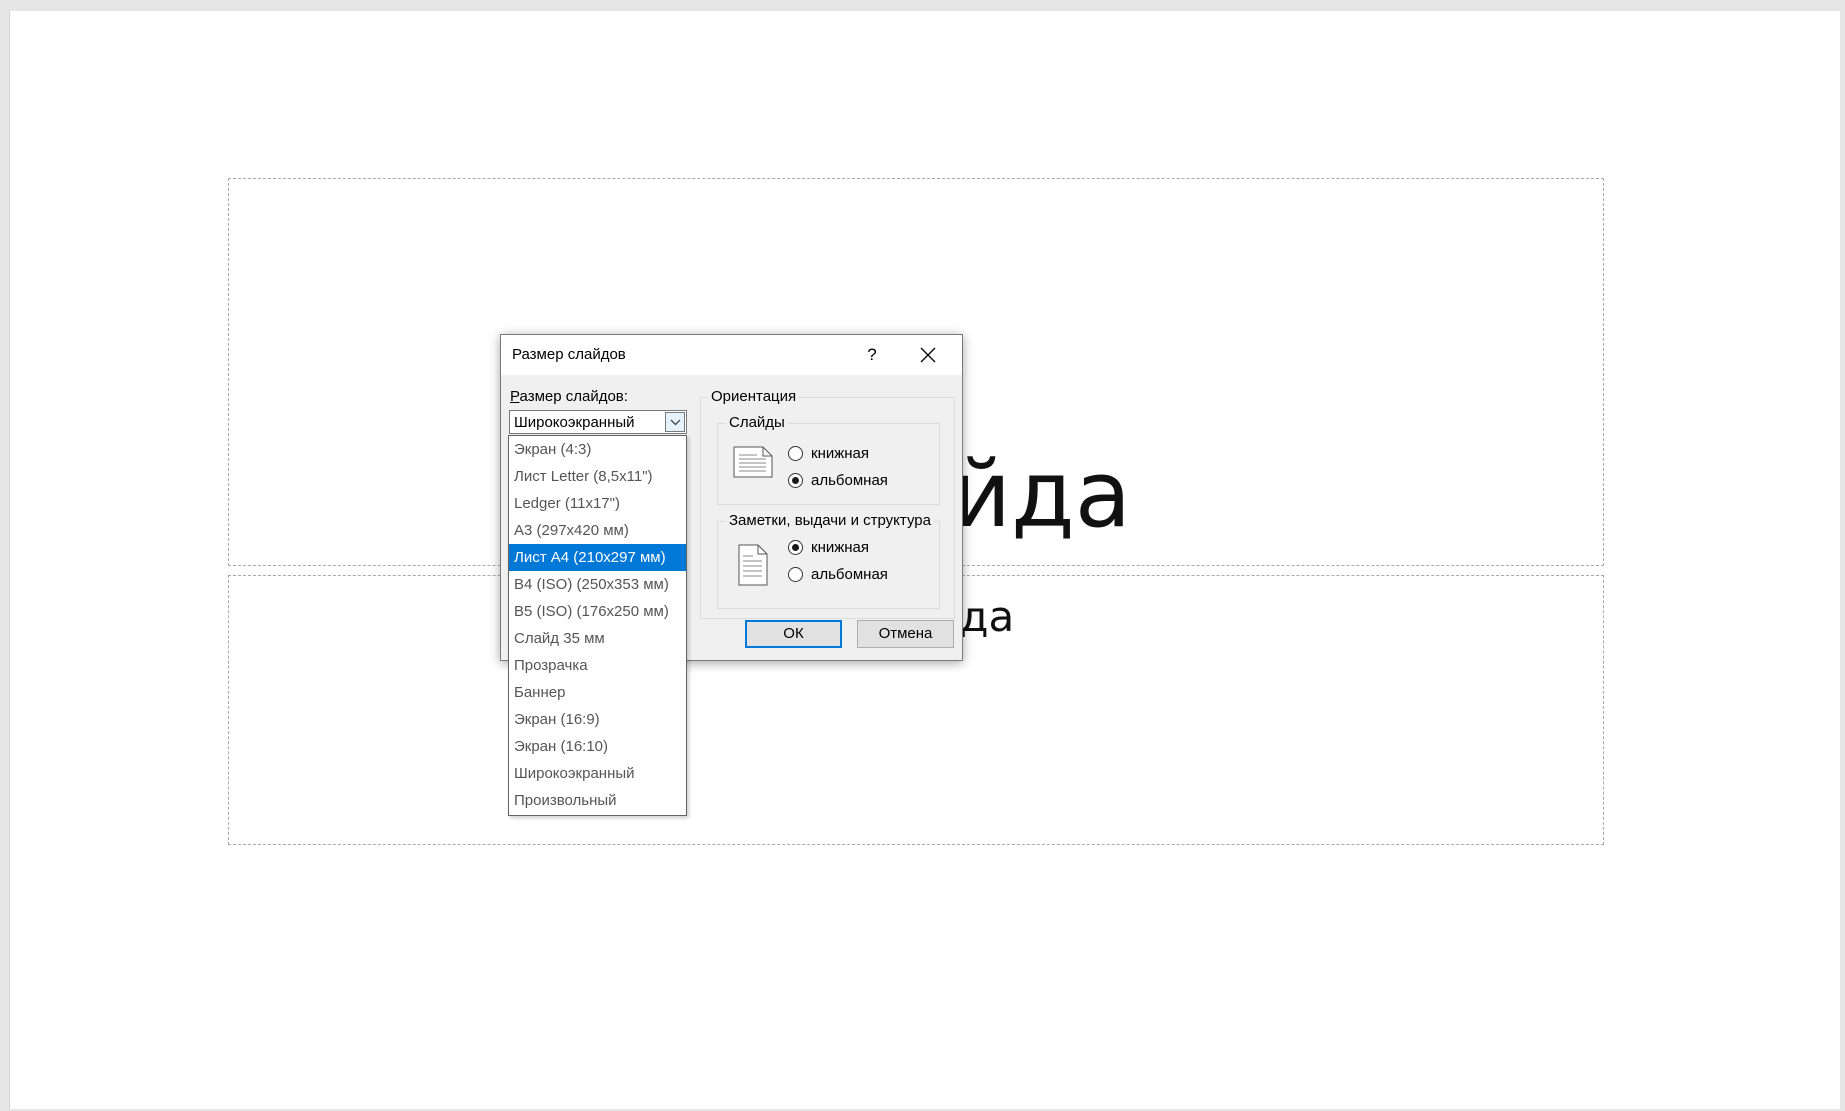 The width and height of the screenshot is (1845, 1111). What do you see at coordinates (757, 422) in the screenshot?
I see `slides-orientation-label: Слайды` at bounding box center [757, 422].